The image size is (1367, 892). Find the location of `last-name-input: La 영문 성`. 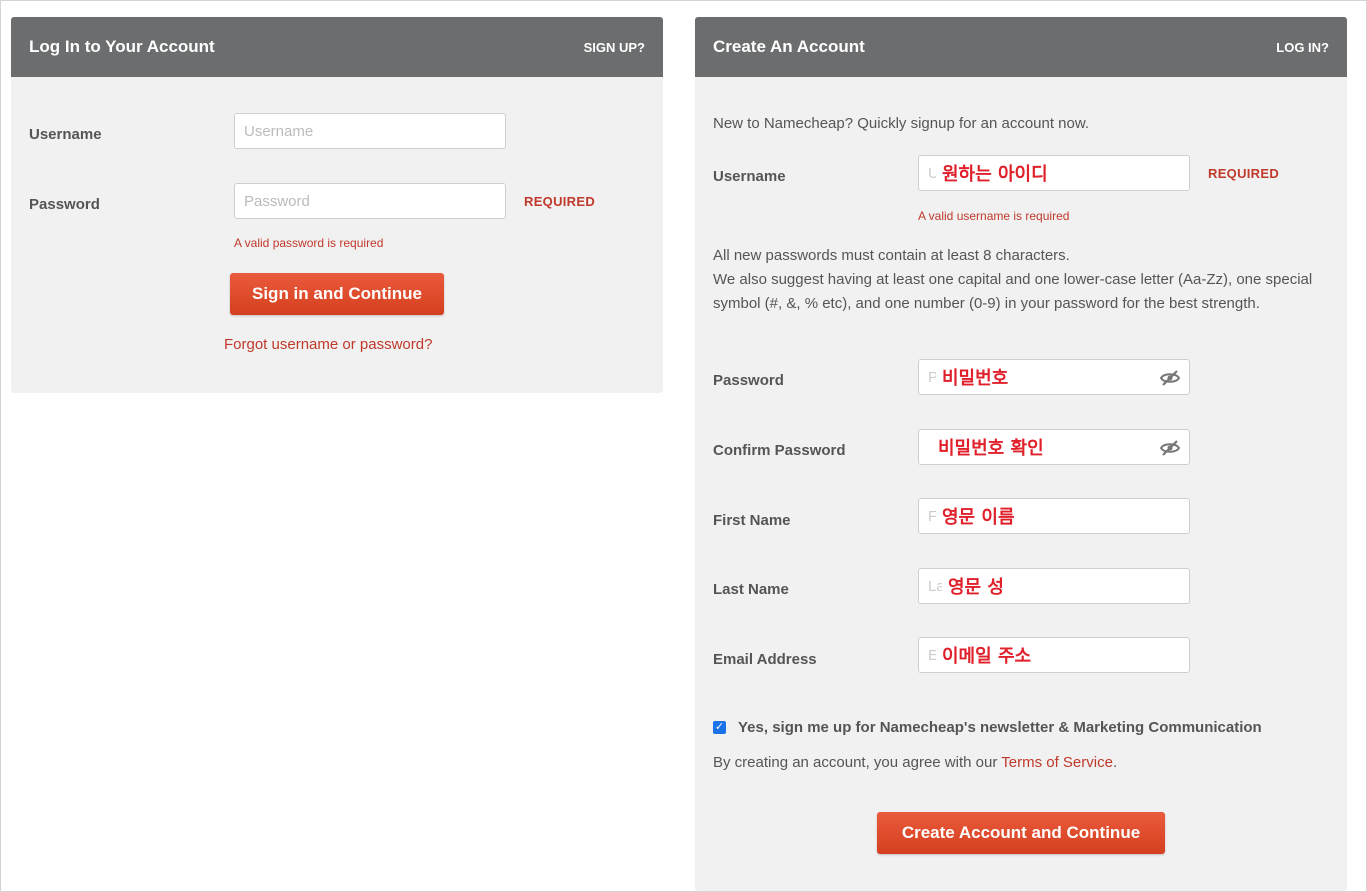

last-name-input: La 영문 성 is located at coordinates (1054, 586).